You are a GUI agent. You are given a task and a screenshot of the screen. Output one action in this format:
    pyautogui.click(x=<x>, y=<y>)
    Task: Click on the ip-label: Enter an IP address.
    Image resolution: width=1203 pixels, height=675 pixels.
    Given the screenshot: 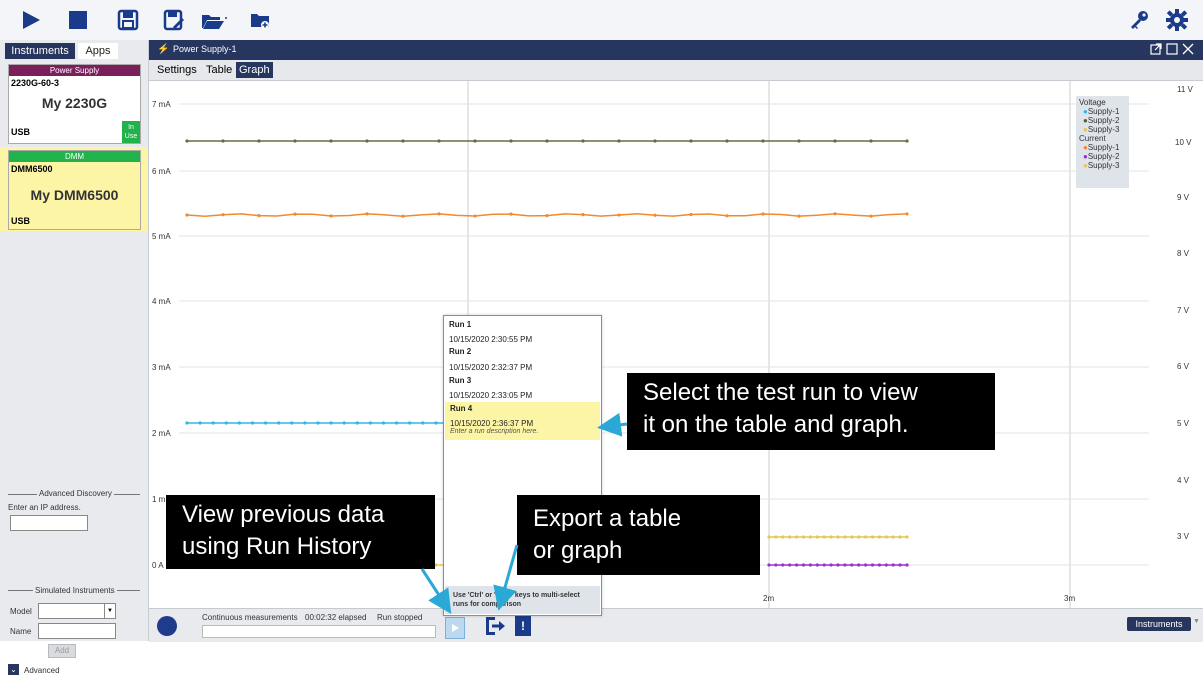 What is the action you would take?
    pyautogui.click(x=44, y=507)
    